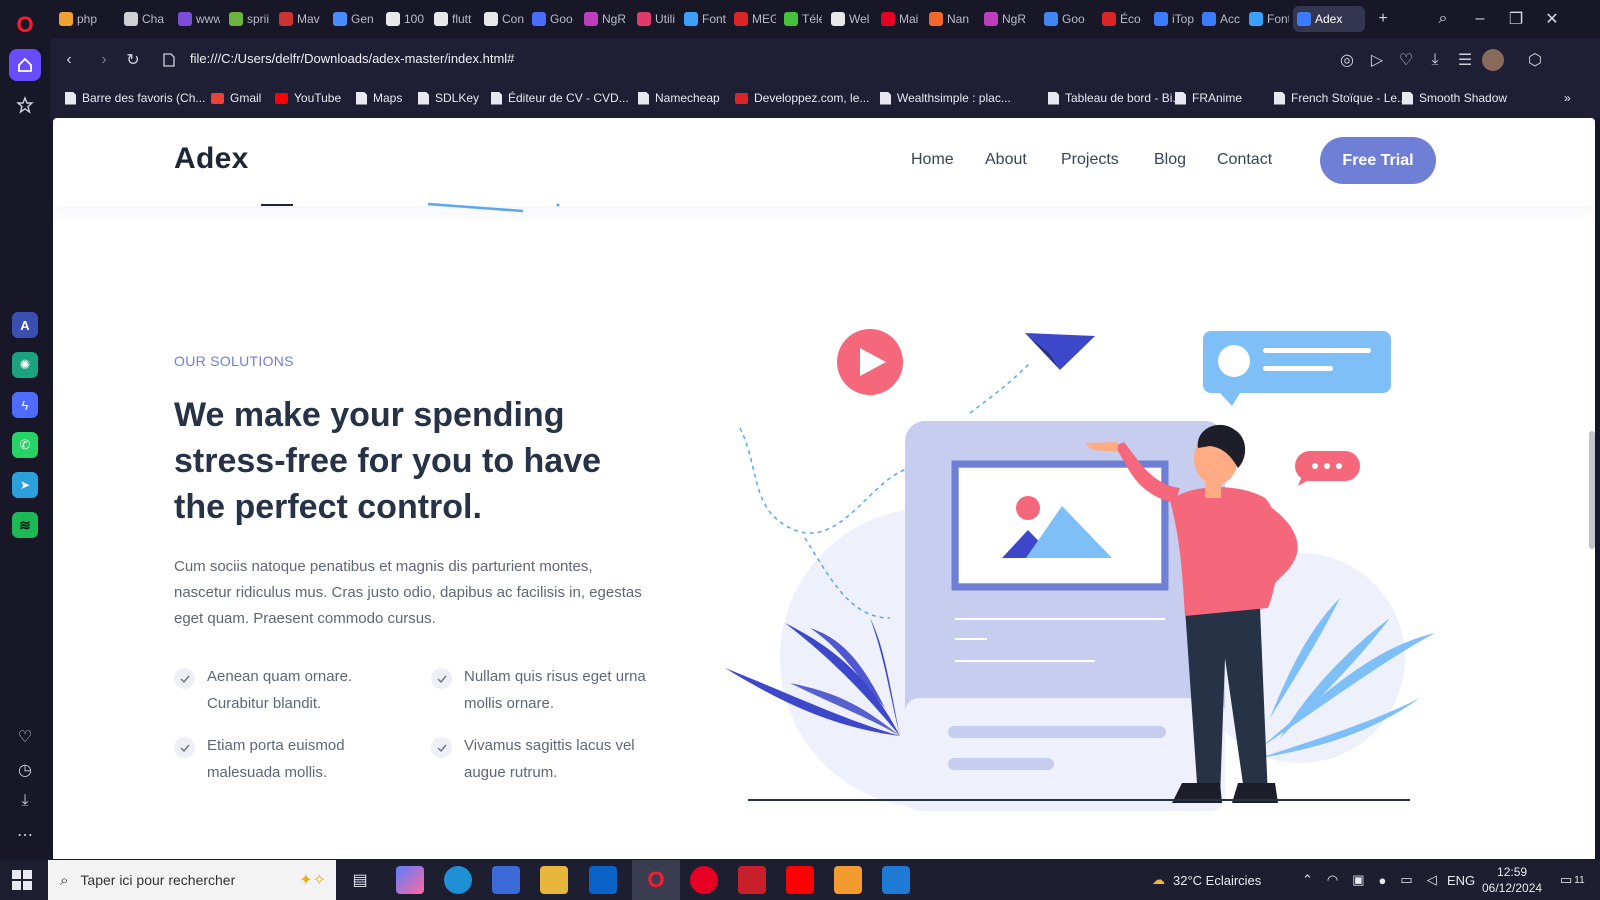 Image resolution: width=1600 pixels, height=900 pixels. Describe the element at coordinates (410, 880) in the screenshot. I see `copilot-icon` at that location.